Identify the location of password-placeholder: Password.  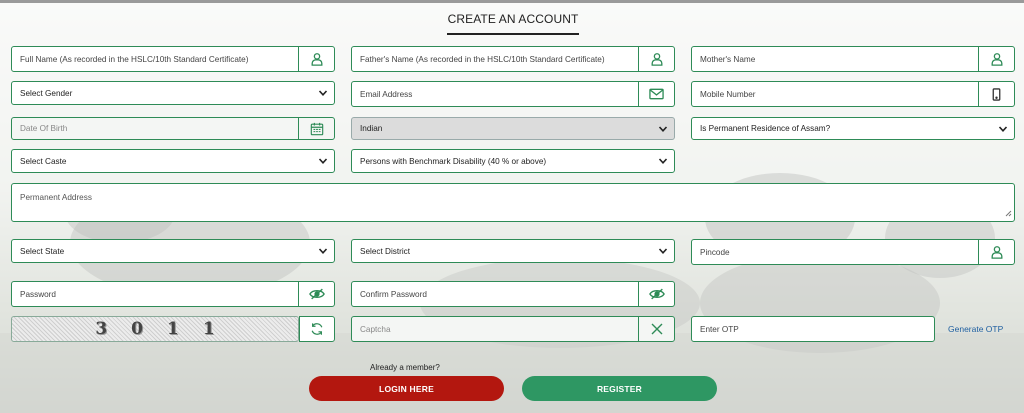
(38, 294).